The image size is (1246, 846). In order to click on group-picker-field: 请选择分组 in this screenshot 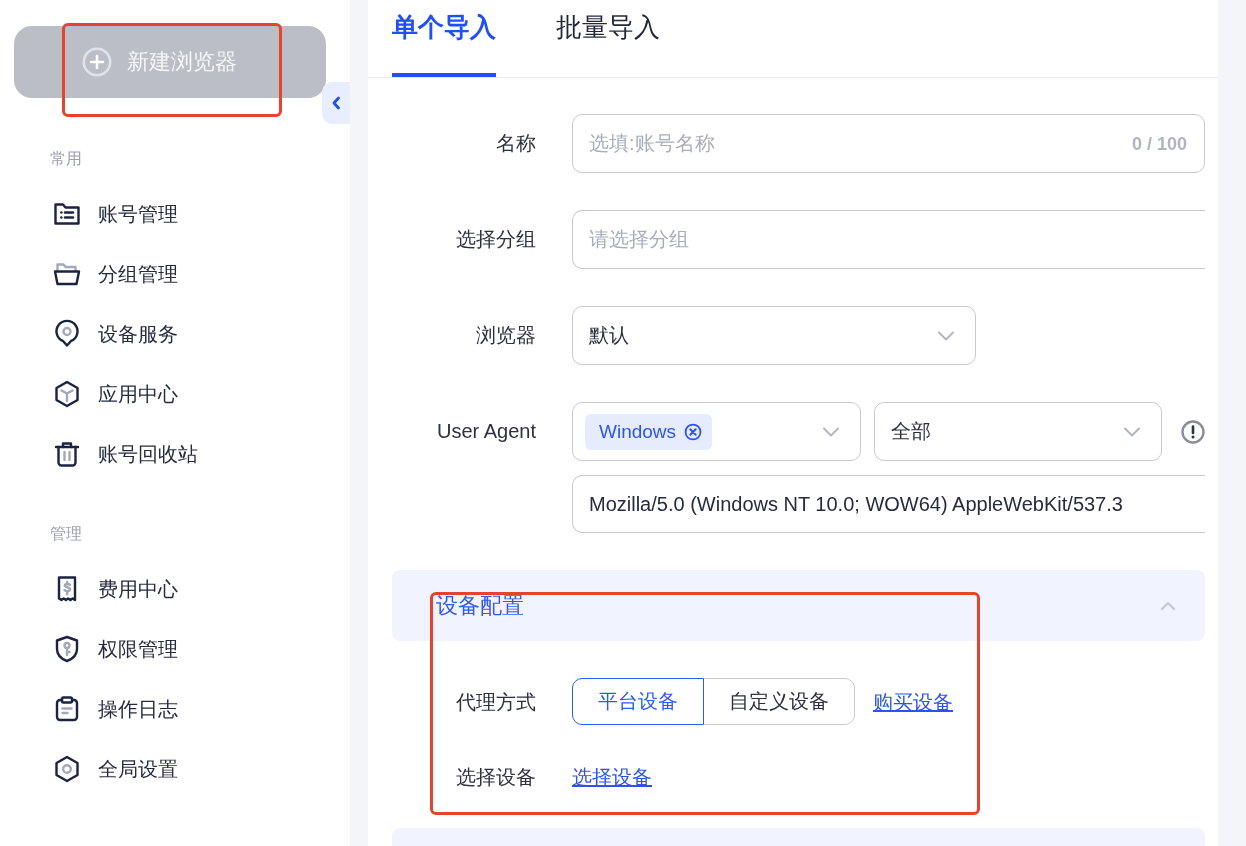, I will do `click(888, 239)`.